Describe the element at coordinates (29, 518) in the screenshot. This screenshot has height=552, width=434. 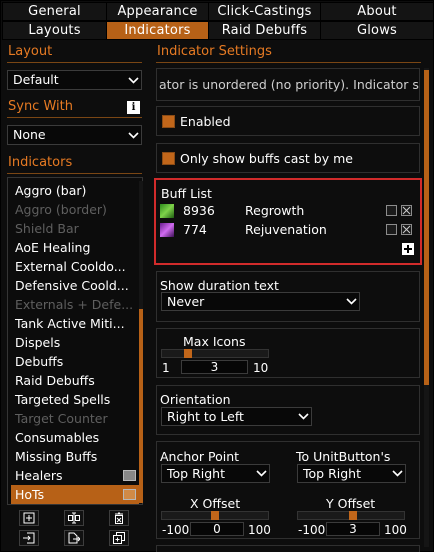
I see `add-icon` at that location.